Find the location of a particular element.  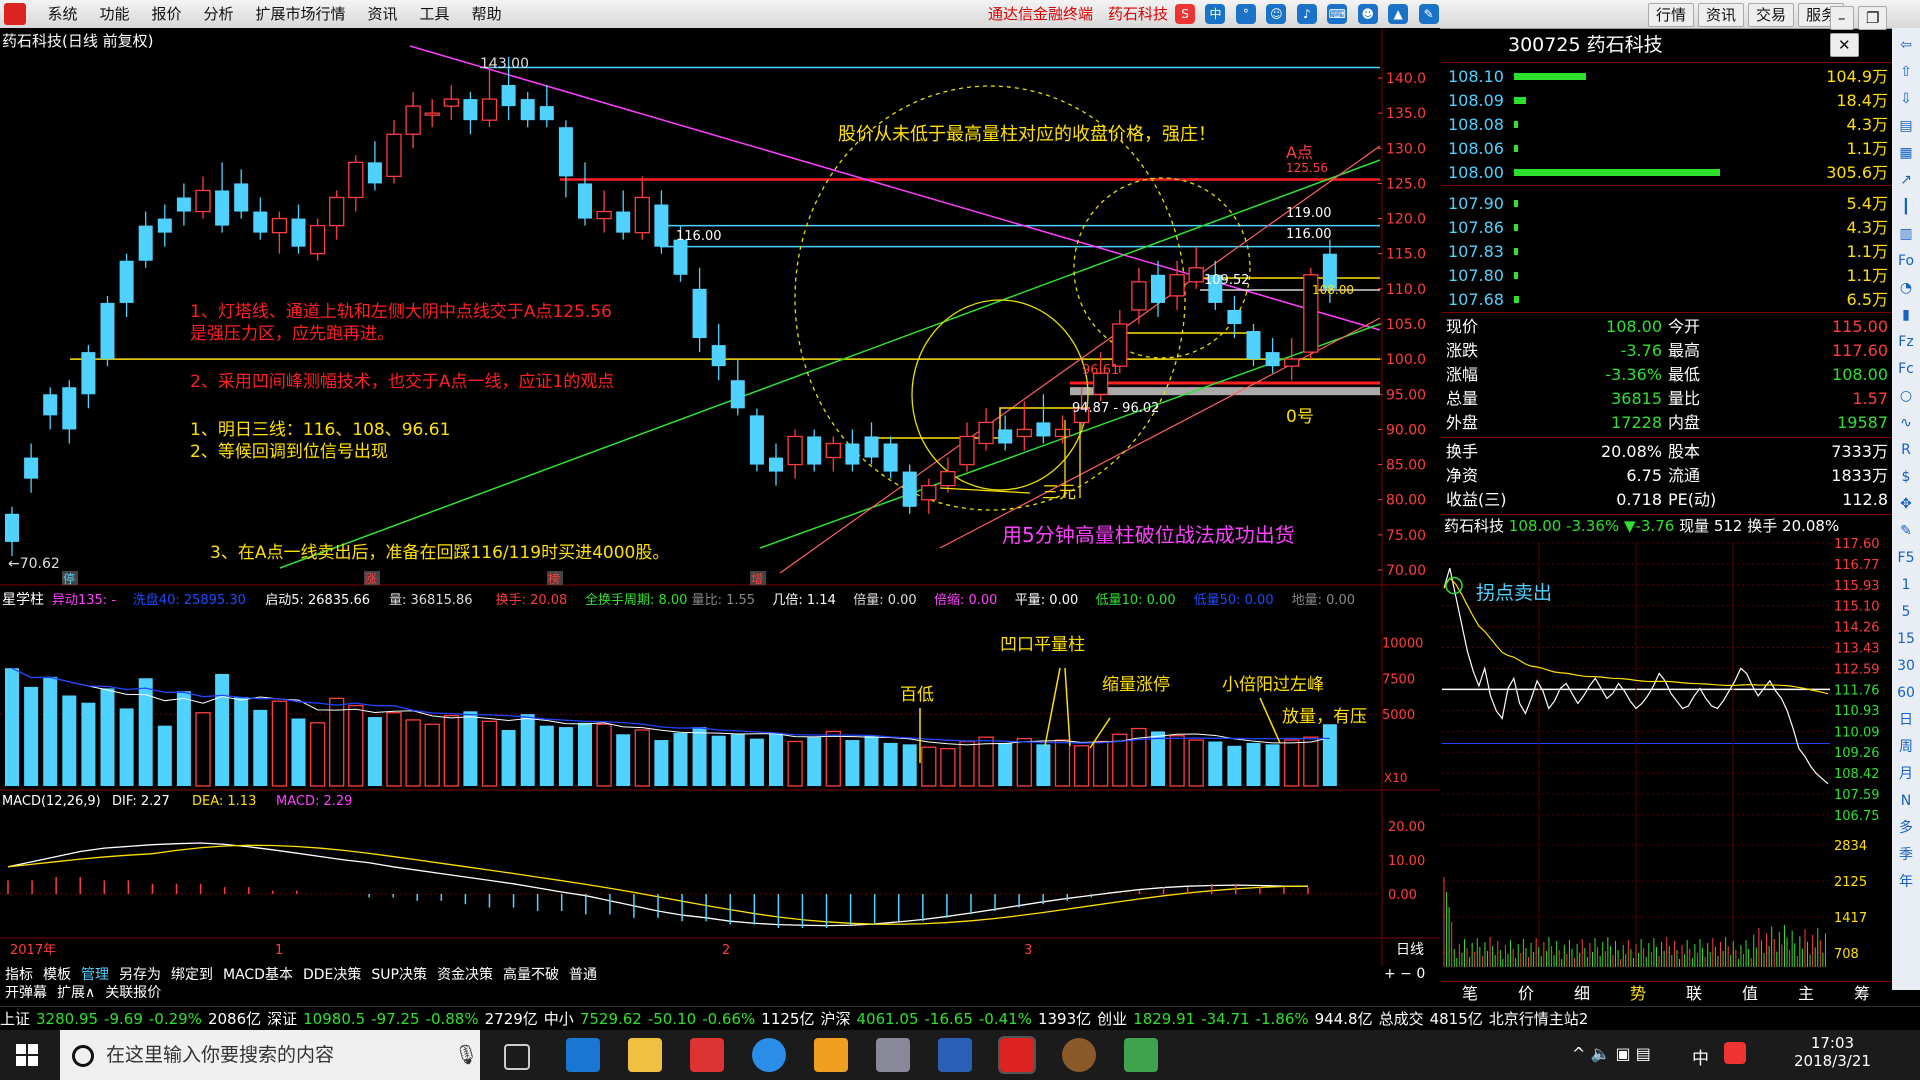

period-15-icon: 15 is located at coordinates (1906, 639).